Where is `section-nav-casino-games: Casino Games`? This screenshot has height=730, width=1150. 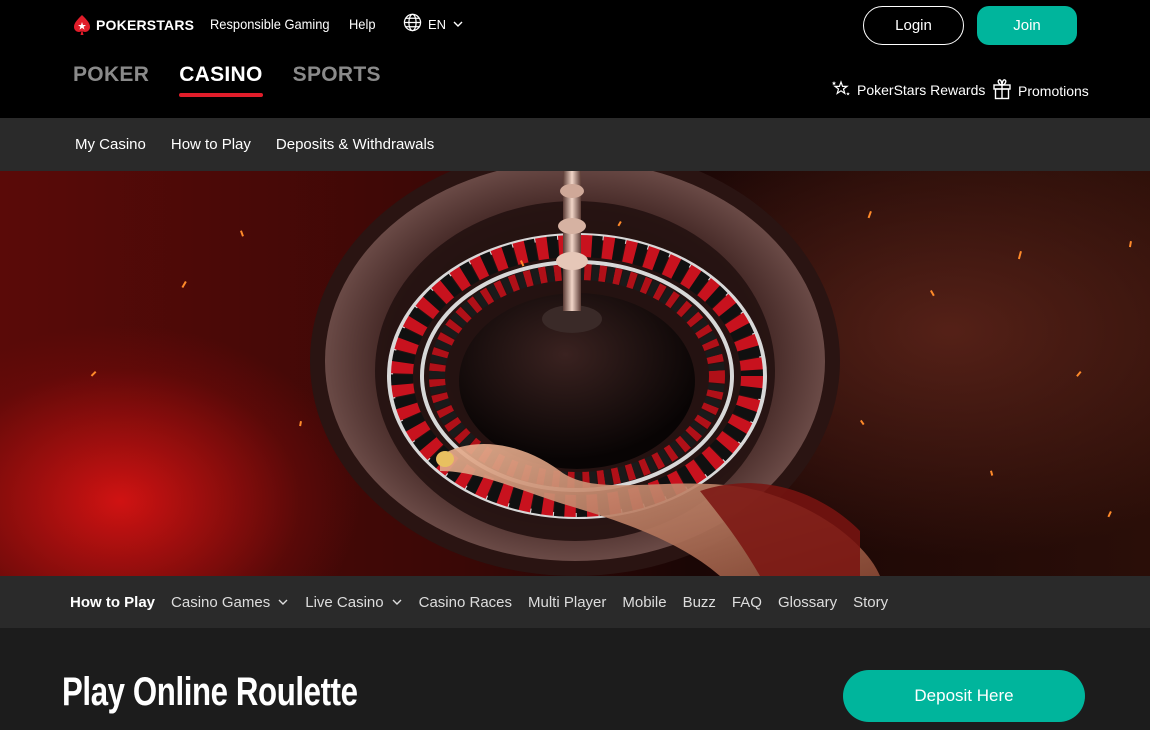
section-nav-casino-games: Casino Games is located at coordinates (230, 602).